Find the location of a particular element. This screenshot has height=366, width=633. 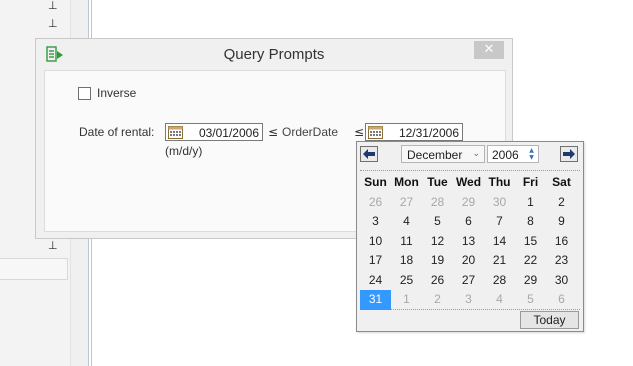

day-cell: 14 is located at coordinates (499, 242).